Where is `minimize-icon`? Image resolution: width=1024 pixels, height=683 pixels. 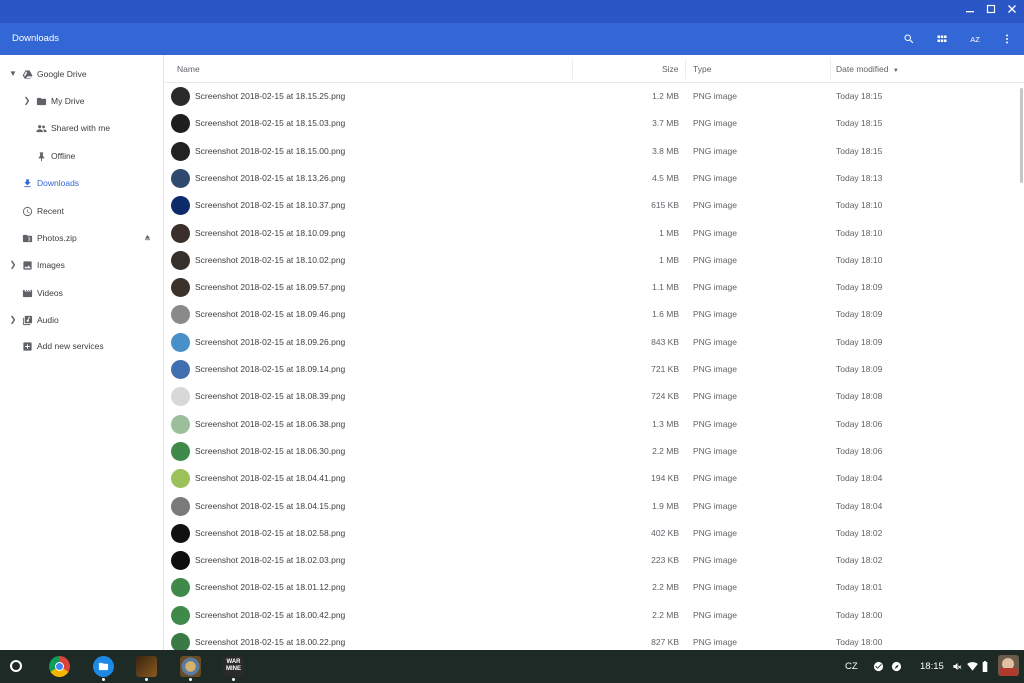
minimize-icon is located at coordinates (970, 11).